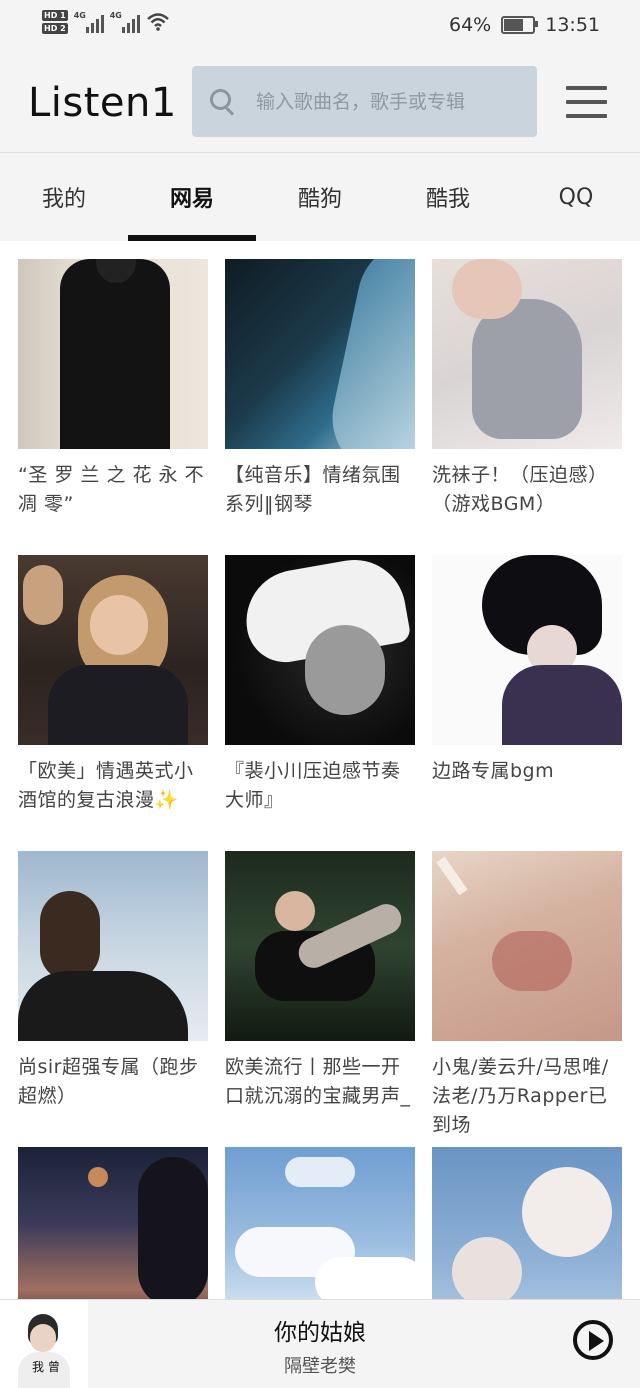  Describe the element at coordinates (320, 1366) in the screenshot. I see `song-artist: 隔壁老樊` at that location.